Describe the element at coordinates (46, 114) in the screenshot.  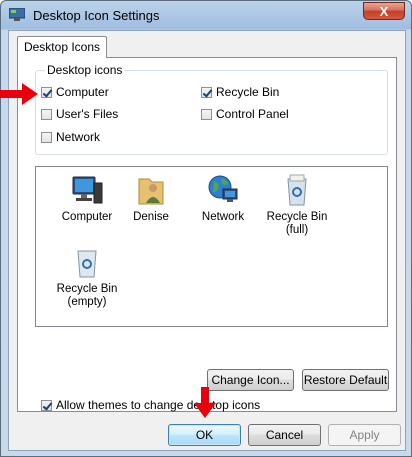
I see `users-files-checkbox` at that location.